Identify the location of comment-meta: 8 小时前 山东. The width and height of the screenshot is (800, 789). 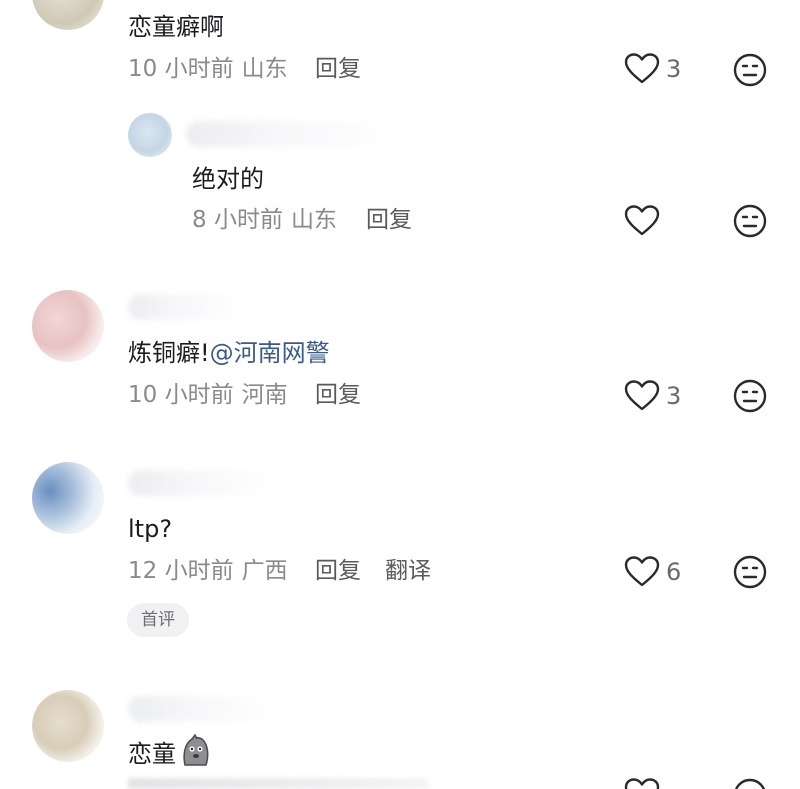
(264, 220).